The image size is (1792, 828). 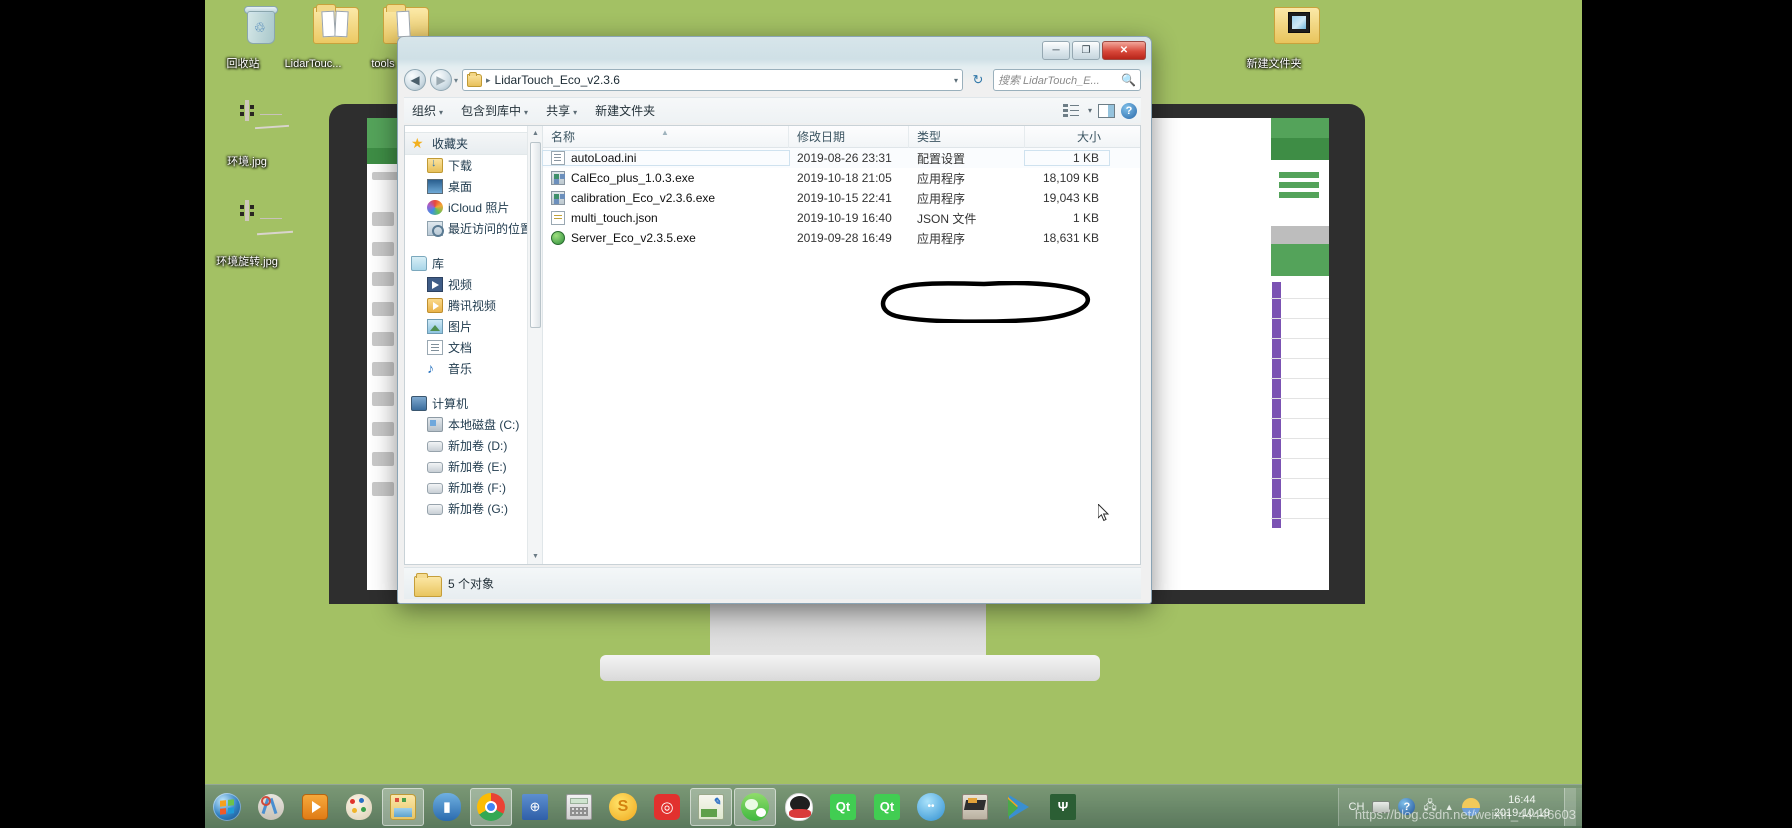 I want to click on maximize-button: ❐, so click(x=1086, y=50).